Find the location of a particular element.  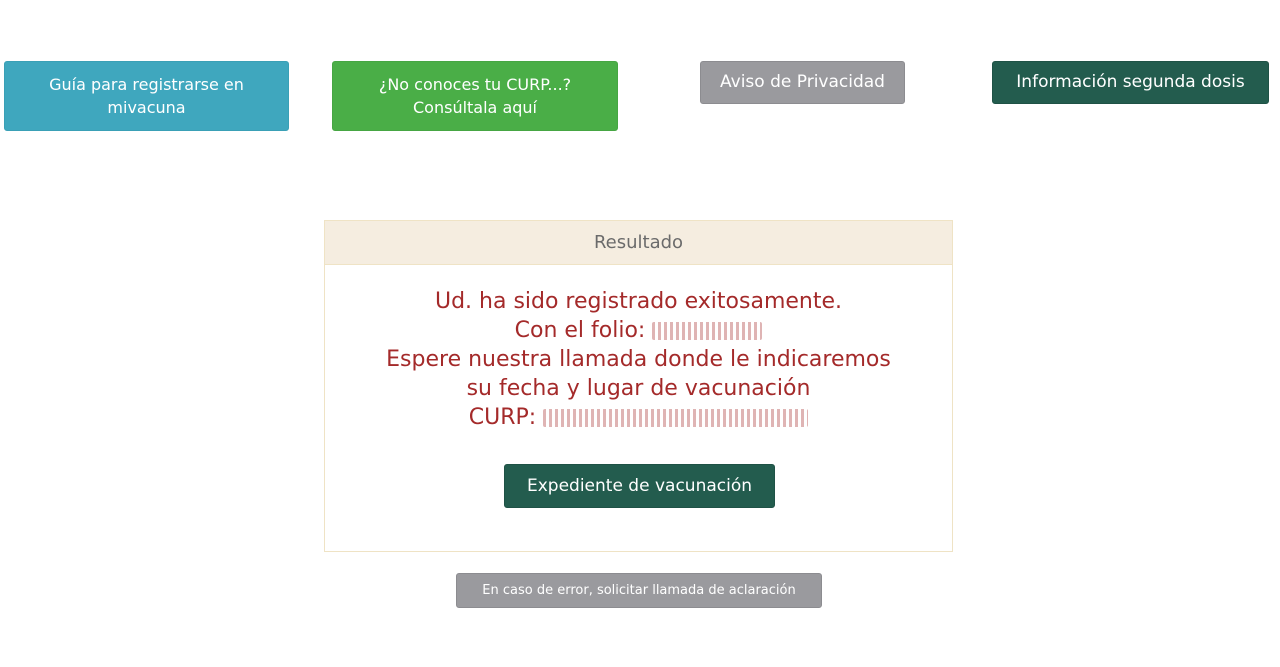

vaccination-record-button: Expediente de vacunación is located at coordinates (639, 486).